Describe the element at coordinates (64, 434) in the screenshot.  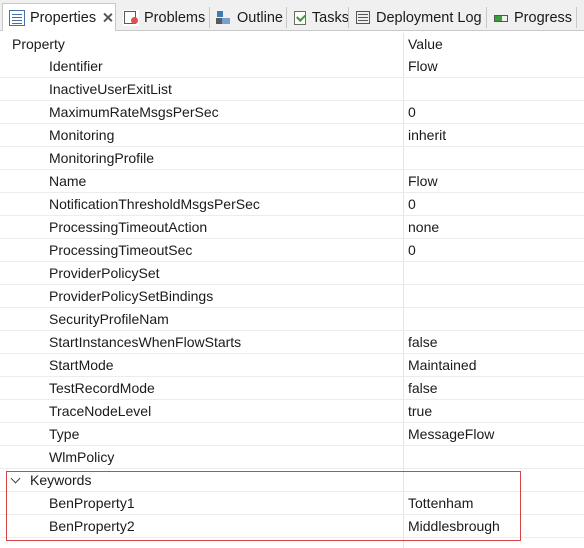
I see `property-name: Type` at that location.